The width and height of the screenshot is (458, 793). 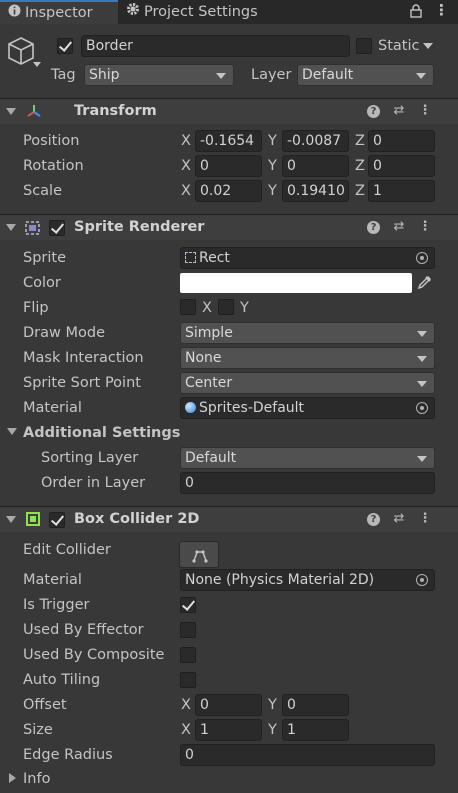 What do you see at coordinates (428, 46) in the screenshot?
I see `static-dropdown-arrow-icon` at bounding box center [428, 46].